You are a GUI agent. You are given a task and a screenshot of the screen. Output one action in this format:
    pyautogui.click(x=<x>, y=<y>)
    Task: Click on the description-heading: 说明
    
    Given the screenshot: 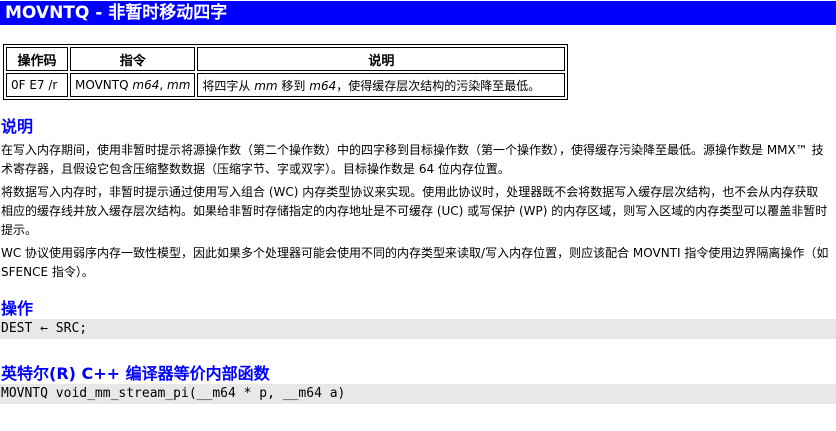 What is the action you would take?
    pyautogui.click(x=17, y=126)
    